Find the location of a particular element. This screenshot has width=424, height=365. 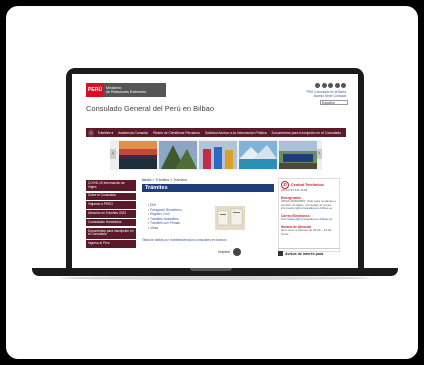

header-link-access: Acceso Sede Consular is located at coordinates (326, 96).